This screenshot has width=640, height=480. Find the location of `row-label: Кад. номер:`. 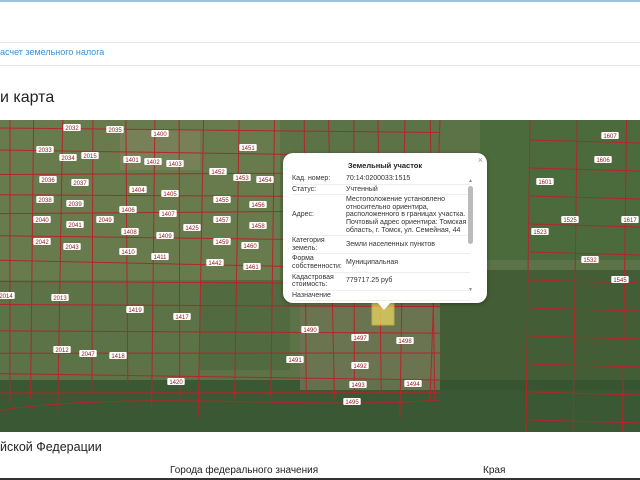

row-label: Кад. номер: is located at coordinates (311, 178).